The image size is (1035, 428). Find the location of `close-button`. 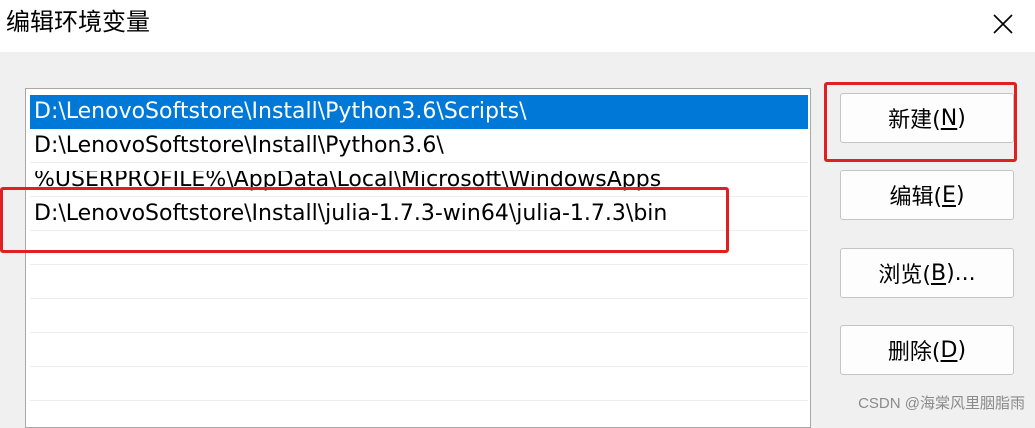

close-button is located at coordinates (1003, 26).